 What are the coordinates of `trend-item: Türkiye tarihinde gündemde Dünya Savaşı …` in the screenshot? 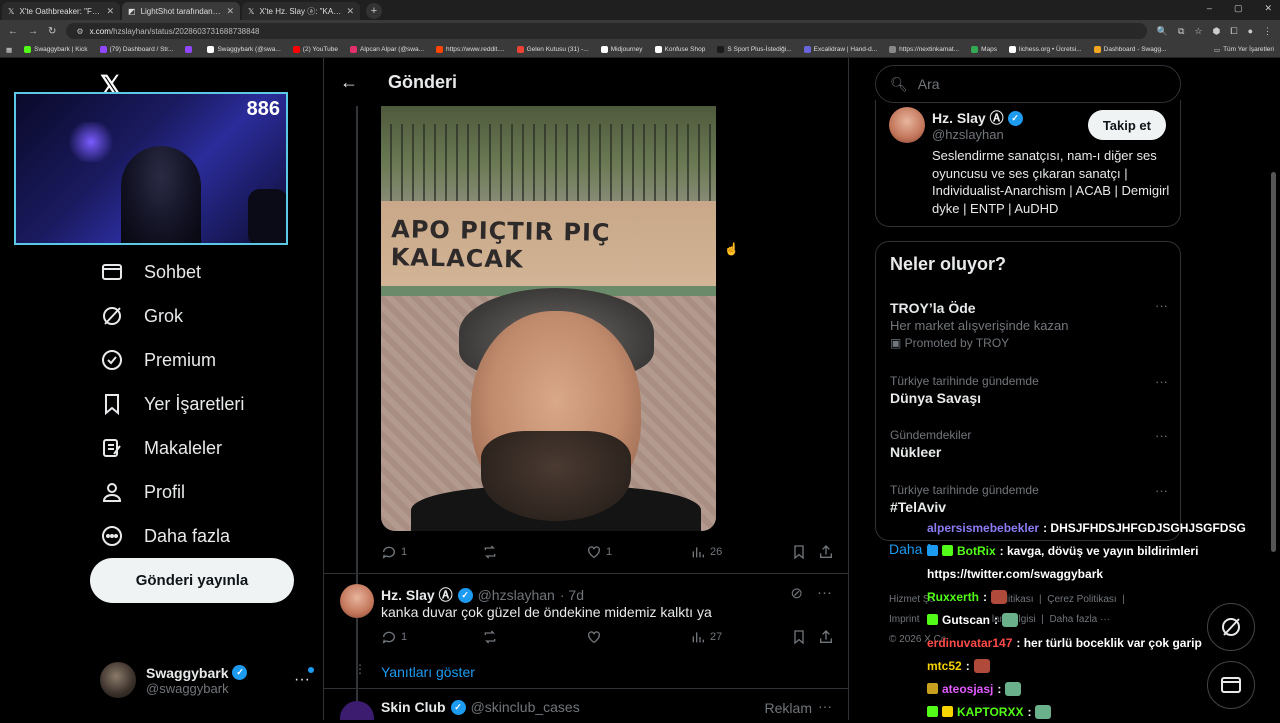 It's located at (1029, 390).